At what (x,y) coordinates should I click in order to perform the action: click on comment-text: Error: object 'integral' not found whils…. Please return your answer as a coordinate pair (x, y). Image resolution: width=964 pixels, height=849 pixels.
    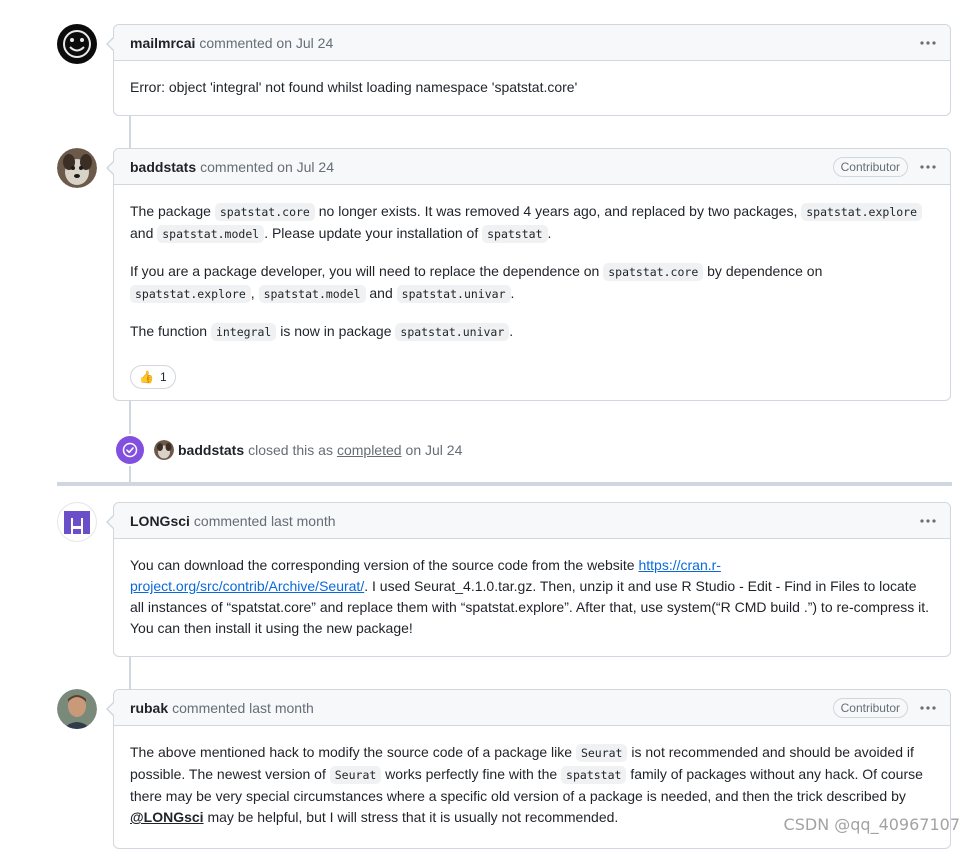
    Looking at the image, I should click on (354, 87).